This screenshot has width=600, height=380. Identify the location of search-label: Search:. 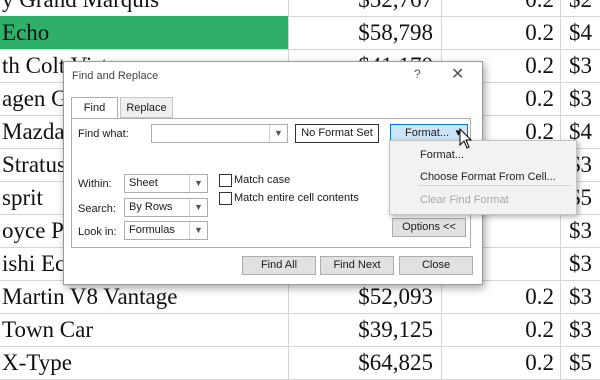
(97, 209).